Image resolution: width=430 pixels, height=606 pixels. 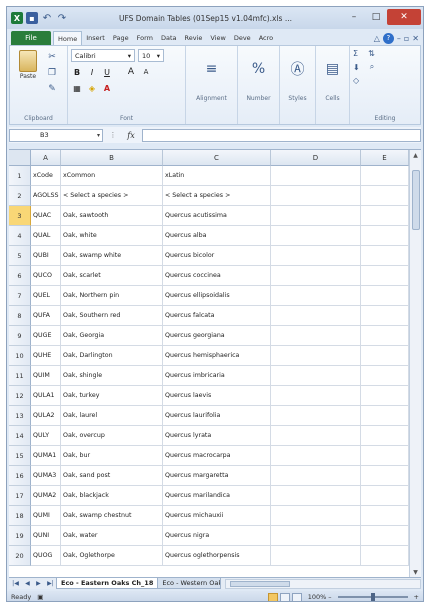 What do you see at coordinates (46, 296) in the screenshot?
I see `cell-a7: QUEL` at bounding box center [46, 296].